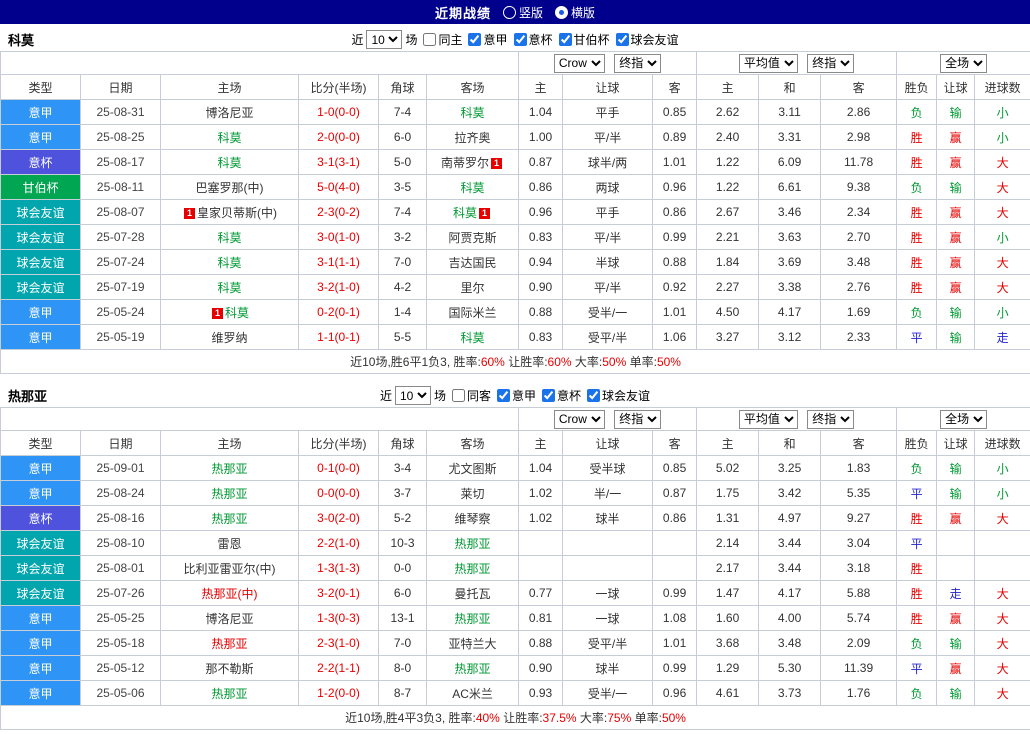 The width and height of the screenshot is (1030, 734). What do you see at coordinates (541, 237) in the screenshot?
I see `asian-home-odds: 0.83` at bounding box center [541, 237].